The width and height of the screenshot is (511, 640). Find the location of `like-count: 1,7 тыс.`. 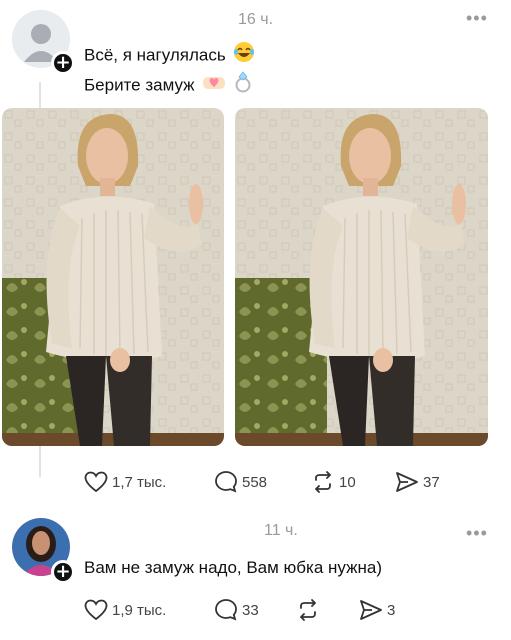

like-count: 1,7 тыс. is located at coordinates (139, 482).